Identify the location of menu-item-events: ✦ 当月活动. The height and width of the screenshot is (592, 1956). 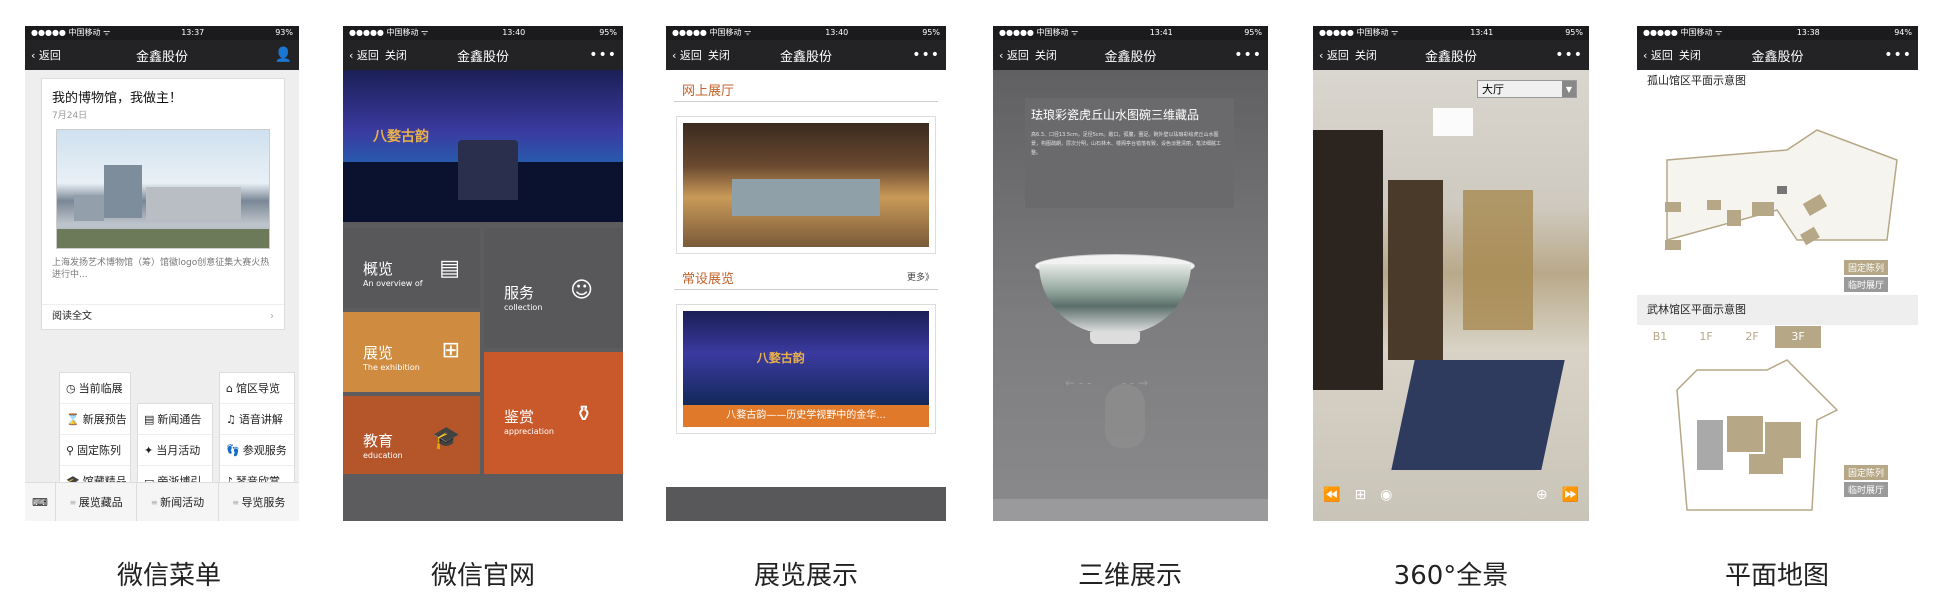
(175, 450).